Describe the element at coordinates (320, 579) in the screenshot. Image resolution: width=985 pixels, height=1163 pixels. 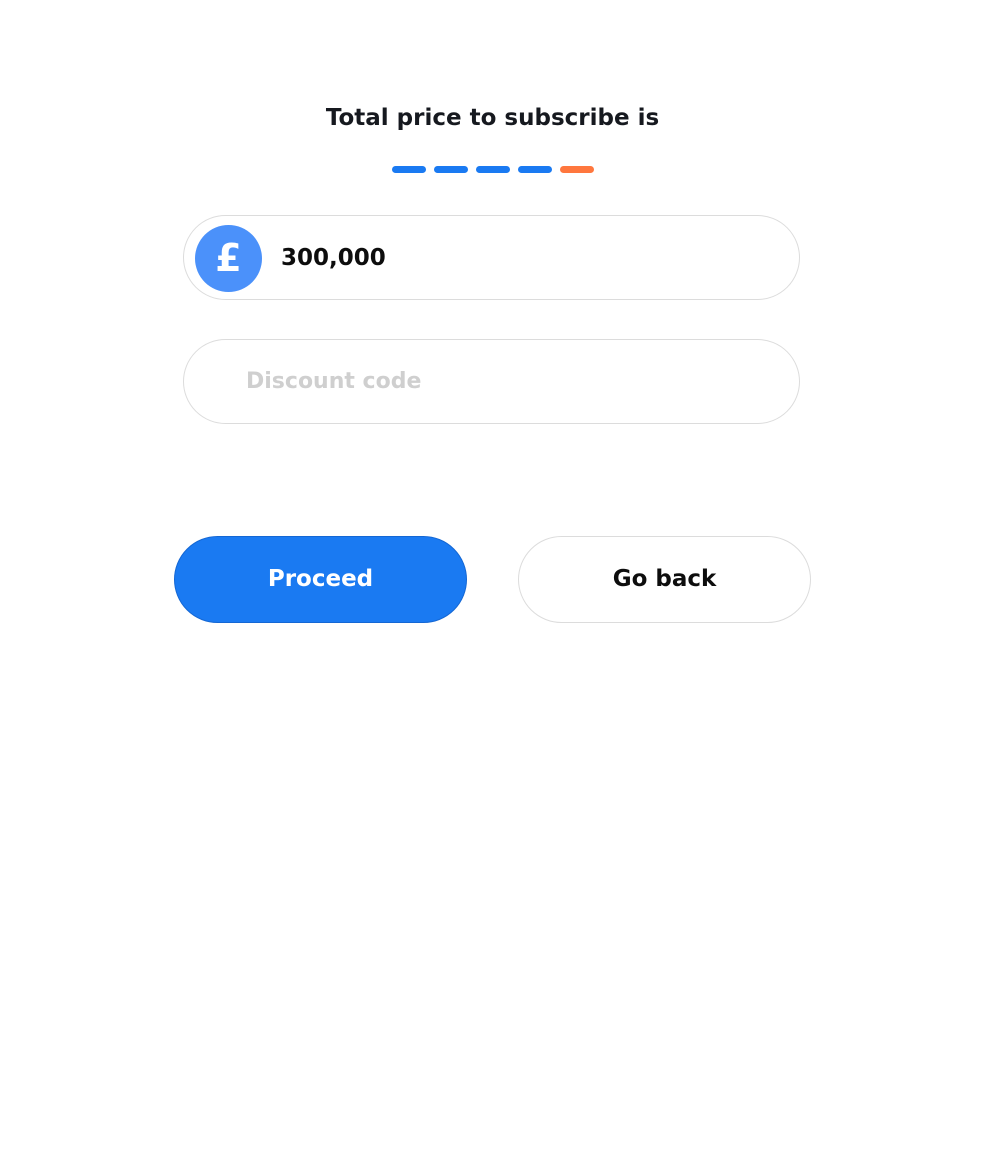
I see `proceed-button: Proceed` at that location.